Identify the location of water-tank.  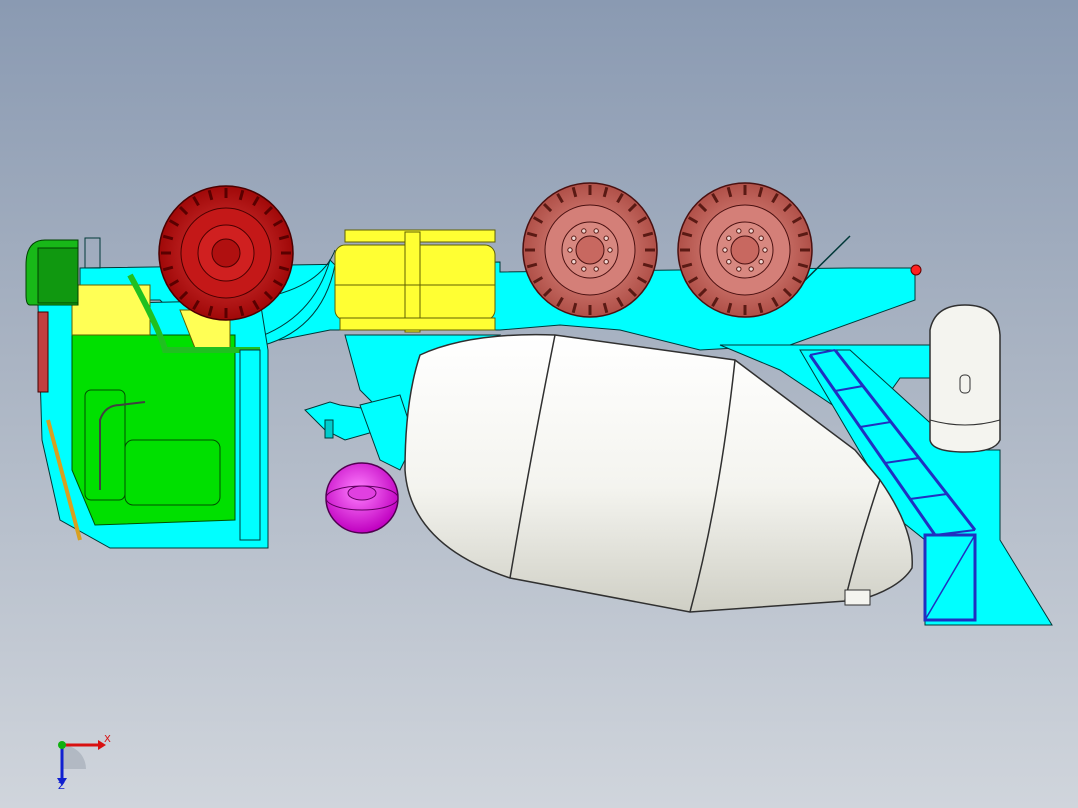
(965, 378).